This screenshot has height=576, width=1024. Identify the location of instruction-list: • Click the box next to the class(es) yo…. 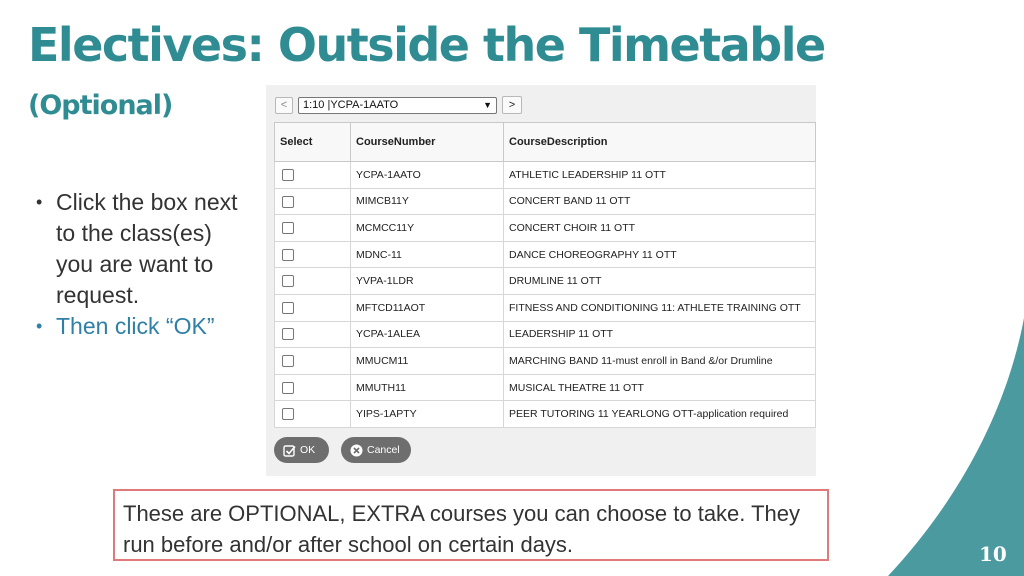
(141, 264).